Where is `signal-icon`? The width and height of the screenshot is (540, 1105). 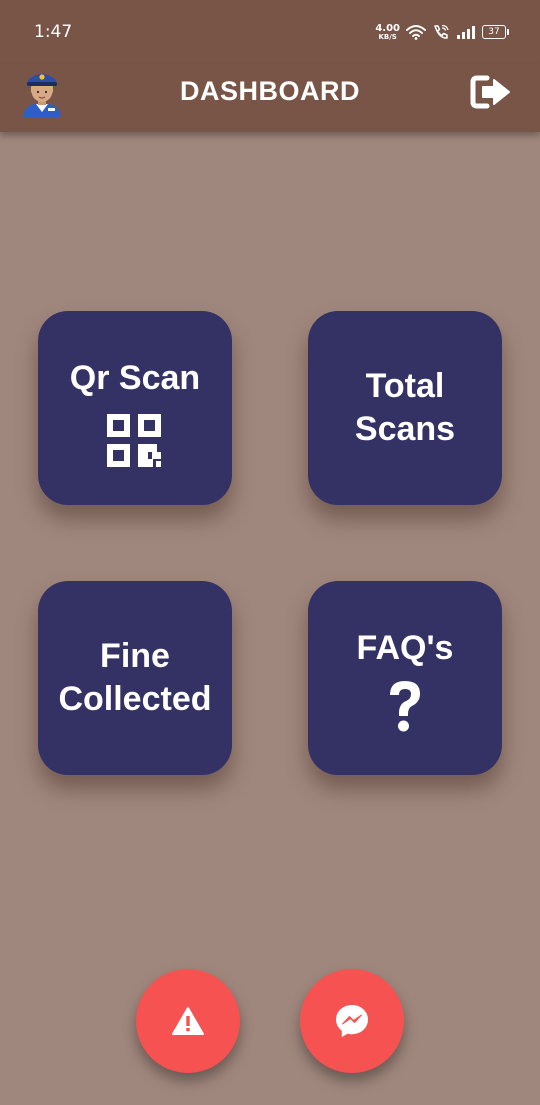
signal-icon is located at coordinates (466, 32).